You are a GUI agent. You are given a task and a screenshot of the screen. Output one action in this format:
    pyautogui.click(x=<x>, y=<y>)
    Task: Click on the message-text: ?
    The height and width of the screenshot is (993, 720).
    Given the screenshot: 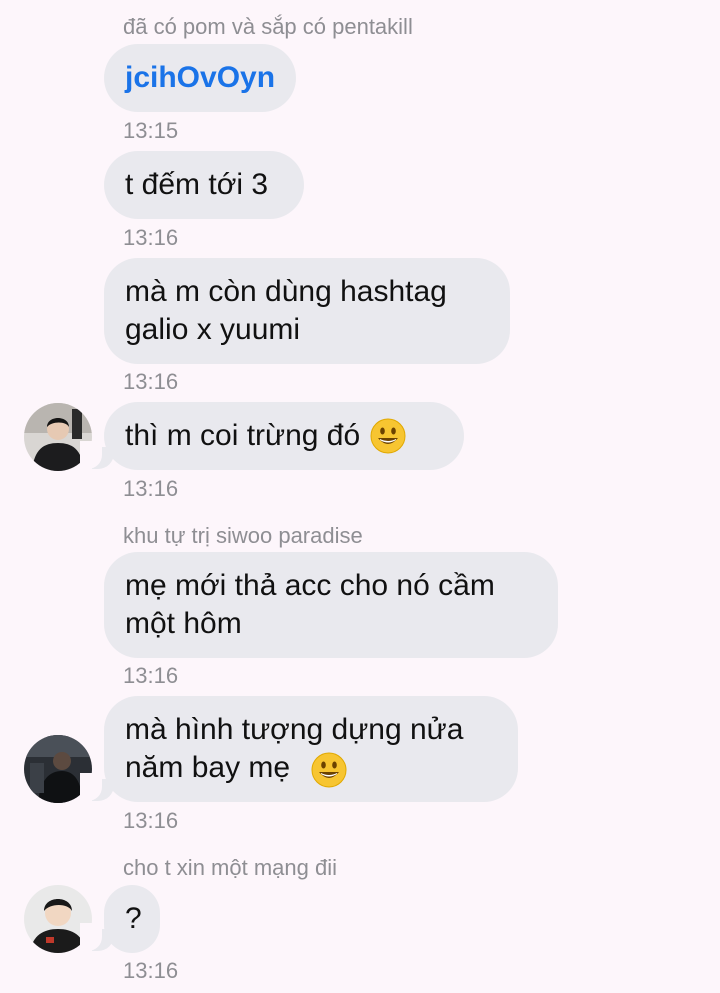 What is the action you would take?
    pyautogui.click(x=133, y=918)
    